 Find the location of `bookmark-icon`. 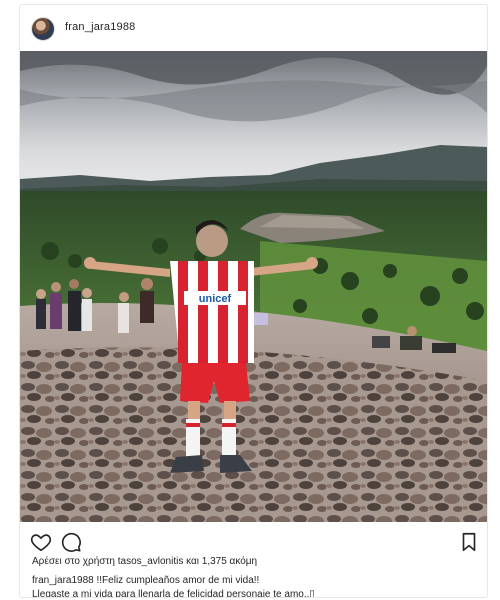

bookmark-icon is located at coordinates (469, 542).